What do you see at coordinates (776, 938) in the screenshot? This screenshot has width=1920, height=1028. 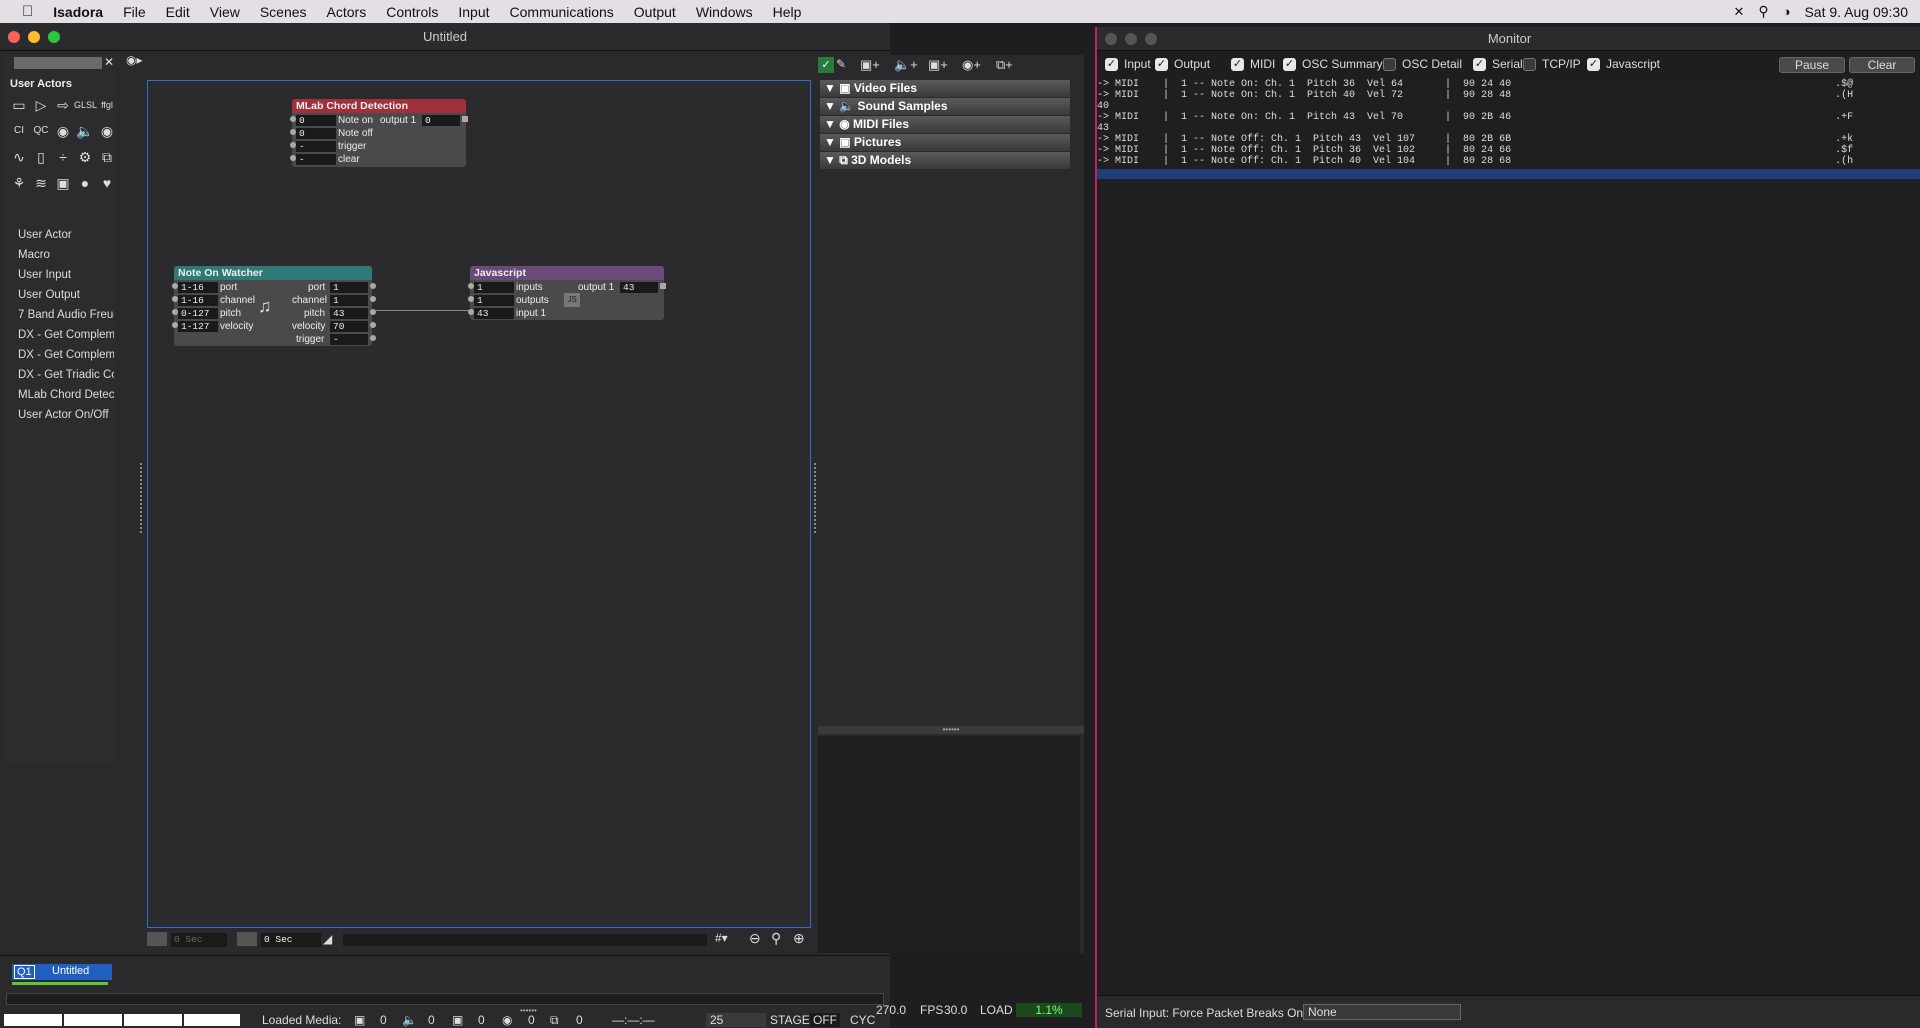 I see `zoom-fit-icon: ⚲` at bounding box center [776, 938].